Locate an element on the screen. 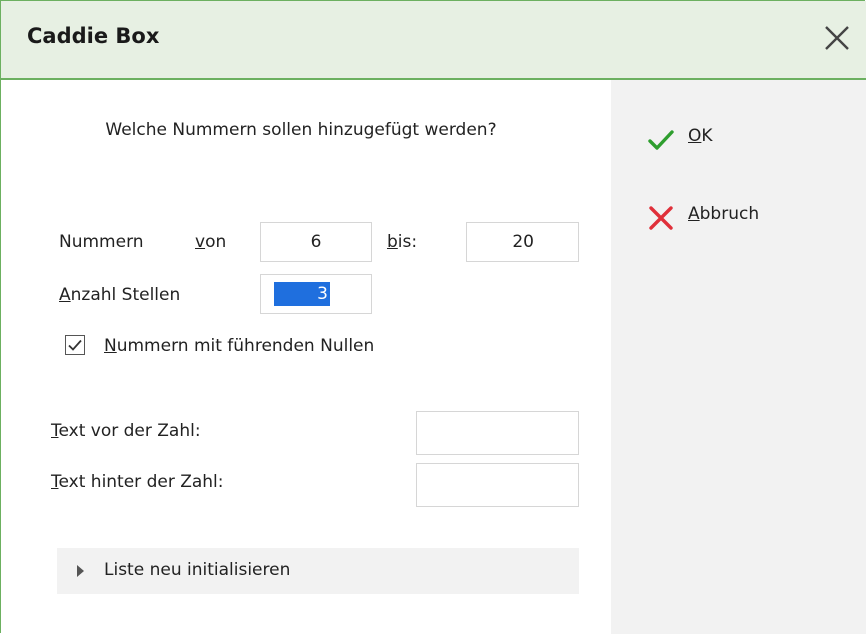  to-number-value: 20 is located at coordinates (523, 242).